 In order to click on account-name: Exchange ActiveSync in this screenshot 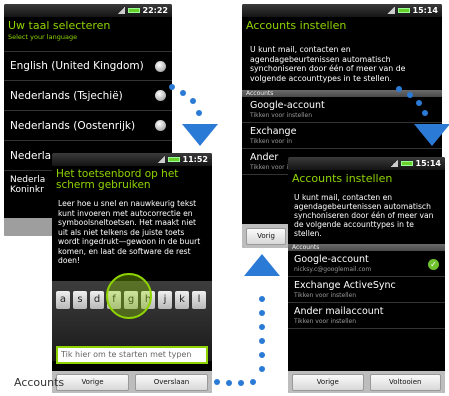, I will do `click(345, 285)`.